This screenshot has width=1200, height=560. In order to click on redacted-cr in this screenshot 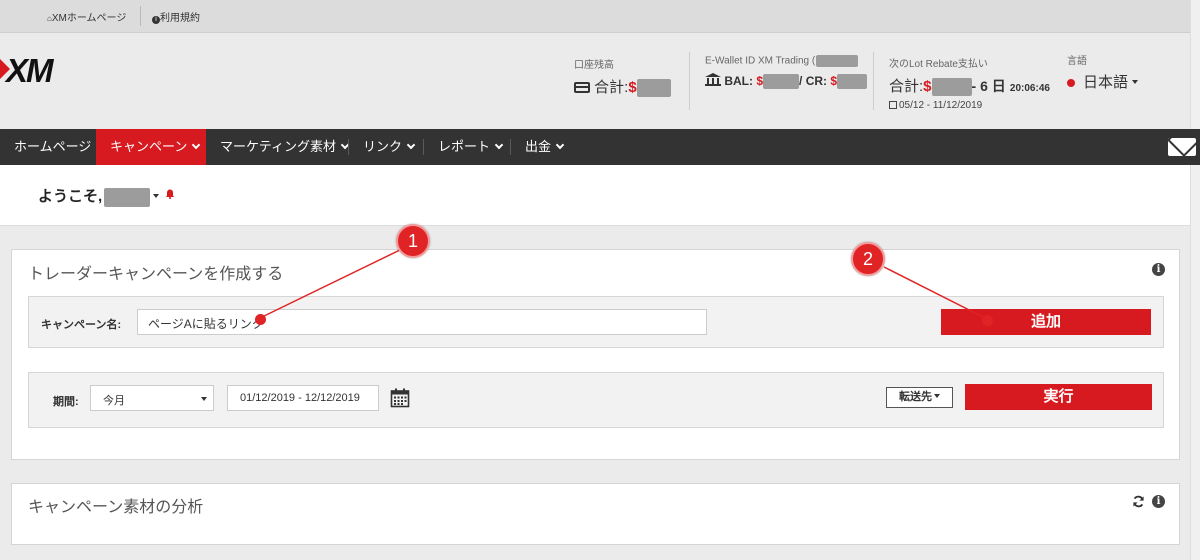, I will do `click(852, 82)`.